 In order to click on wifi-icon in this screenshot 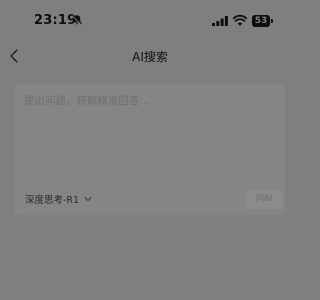, I will do `click(240, 20)`.